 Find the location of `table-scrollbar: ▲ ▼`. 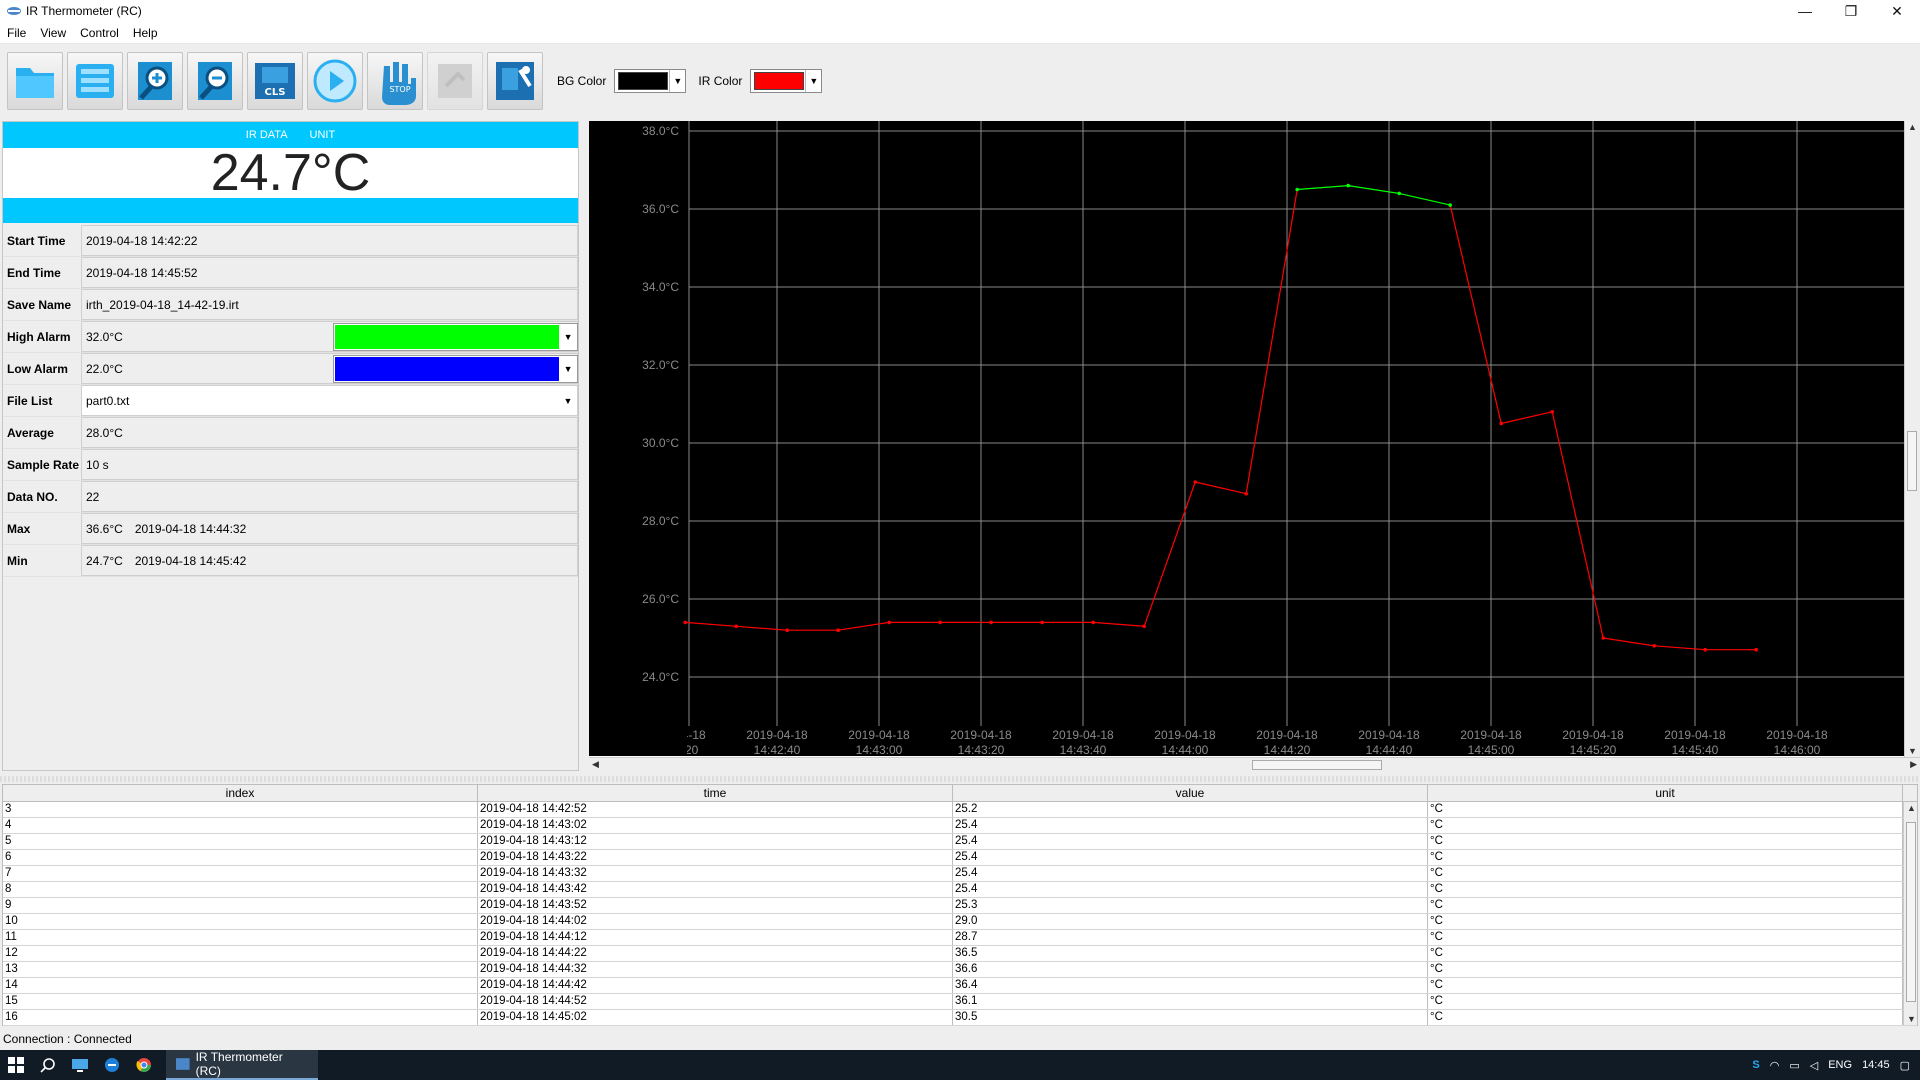

table-scrollbar: ▲ ▼ is located at coordinates (1910, 913).